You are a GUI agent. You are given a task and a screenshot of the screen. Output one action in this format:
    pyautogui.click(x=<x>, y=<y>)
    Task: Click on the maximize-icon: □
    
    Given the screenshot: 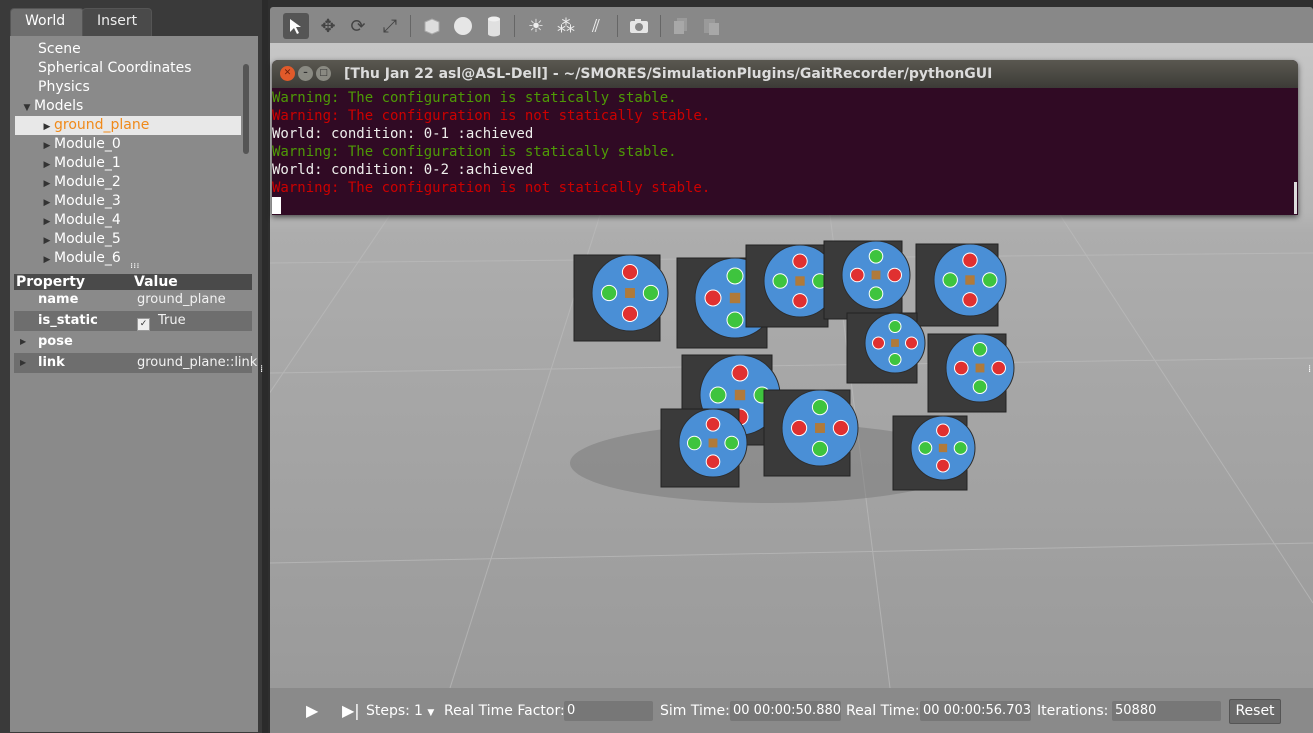 What is the action you would take?
    pyautogui.click(x=323, y=73)
    